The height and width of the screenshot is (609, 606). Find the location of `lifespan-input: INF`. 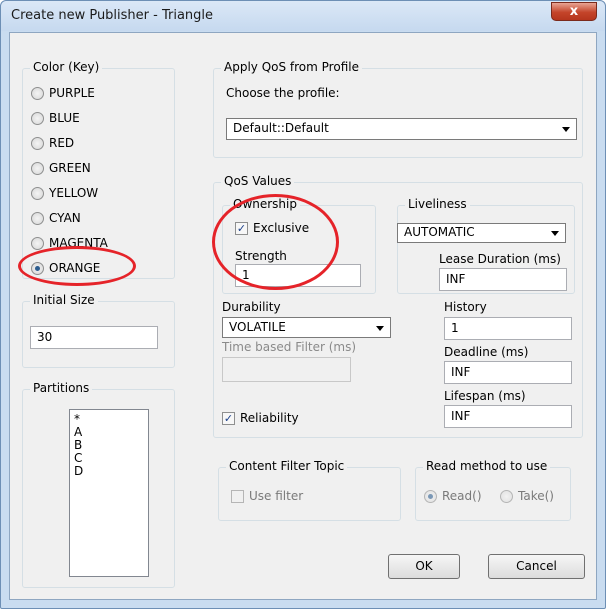

lifespan-input: INF is located at coordinates (508, 416).